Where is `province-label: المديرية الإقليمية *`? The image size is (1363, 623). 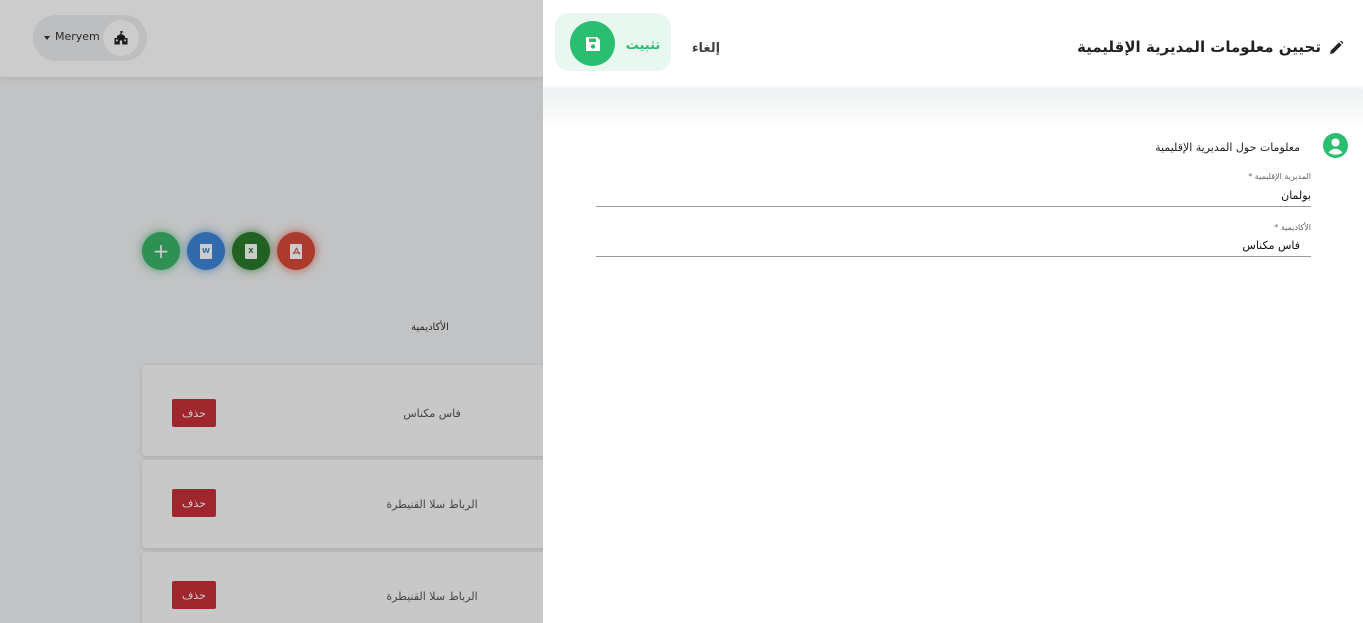 province-label: المديرية الإقليمية * is located at coordinates (1279, 176).